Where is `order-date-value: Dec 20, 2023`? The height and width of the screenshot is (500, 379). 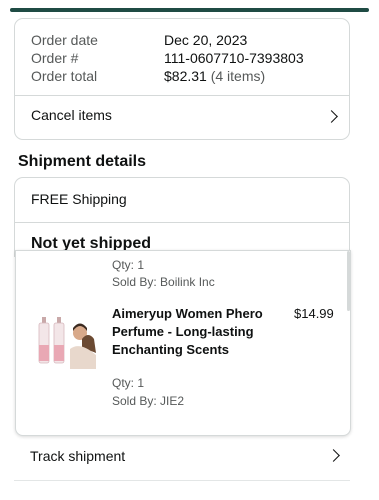 order-date-value: Dec 20, 2023 is located at coordinates (206, 40).